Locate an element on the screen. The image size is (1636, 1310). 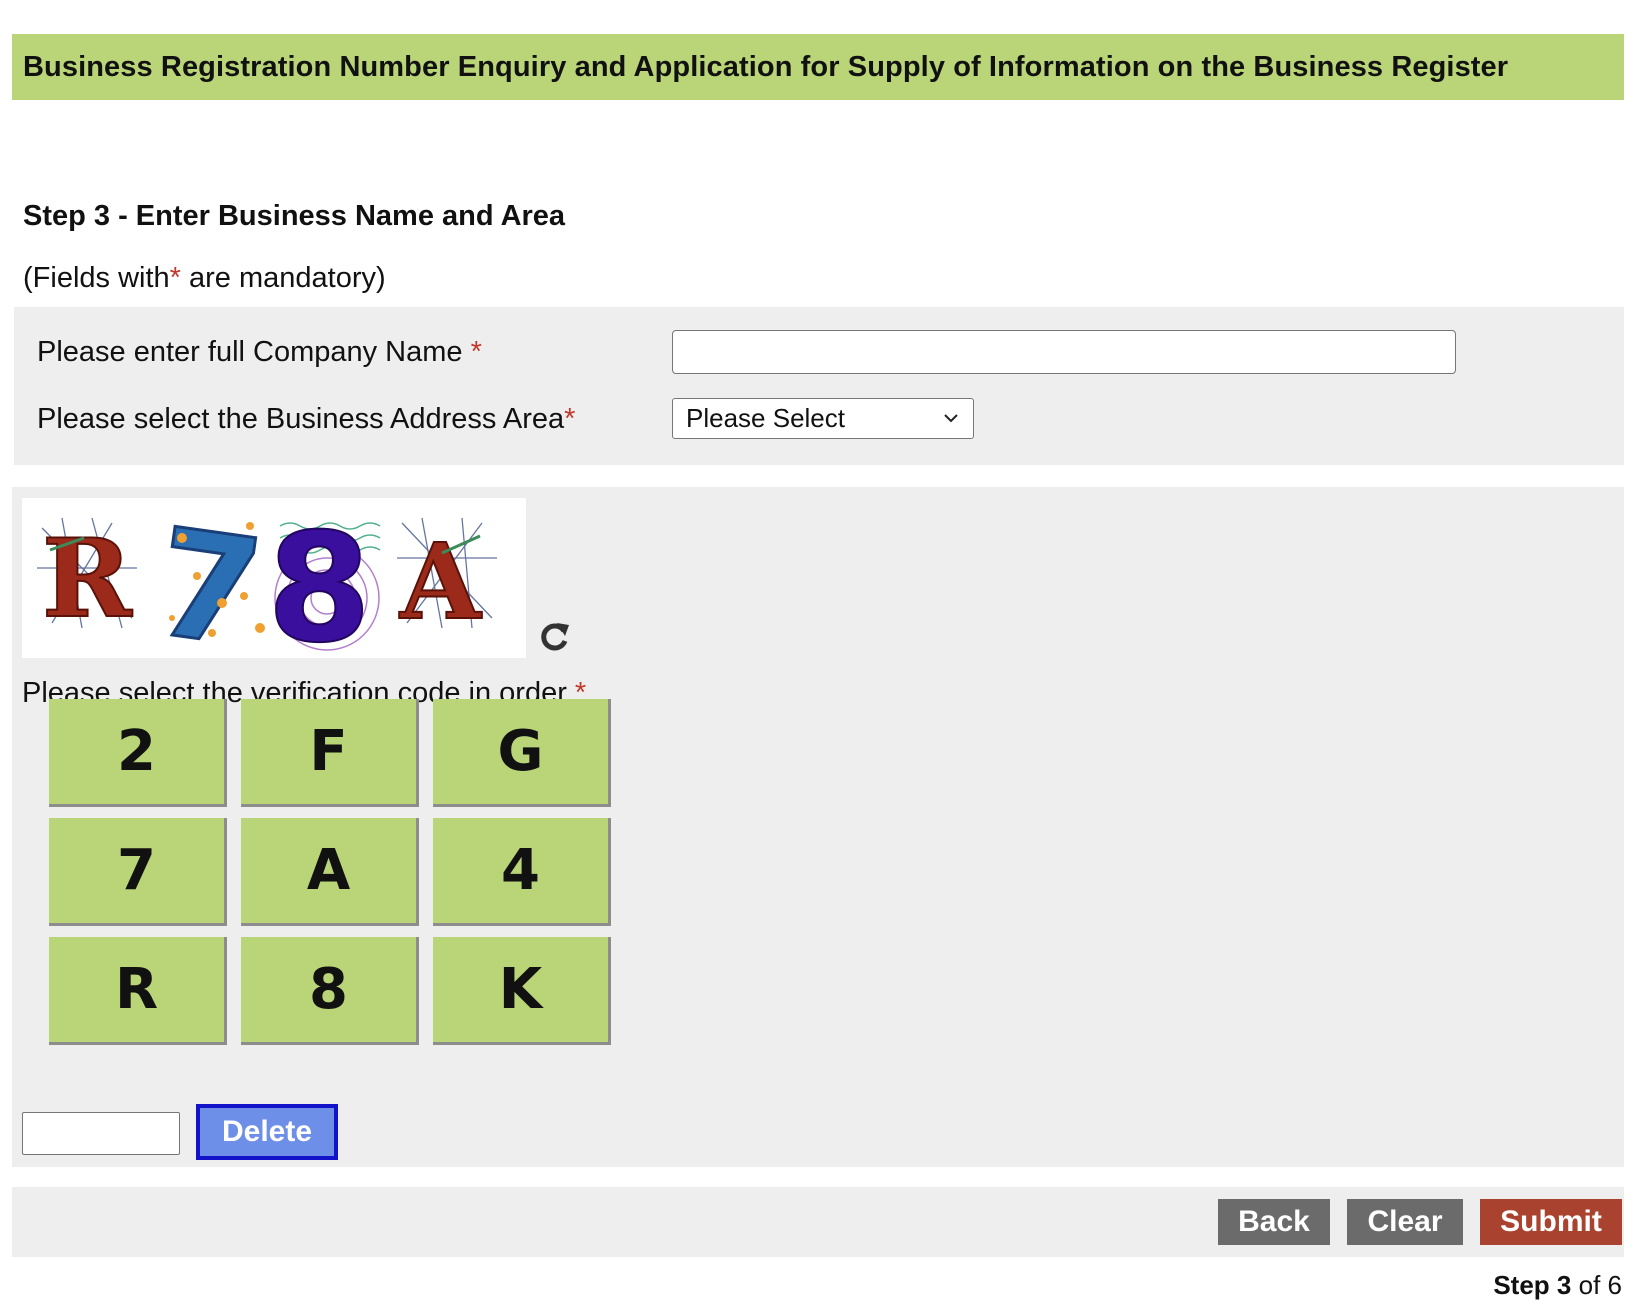
code-key-f: F is located at coordinates (330, 753).